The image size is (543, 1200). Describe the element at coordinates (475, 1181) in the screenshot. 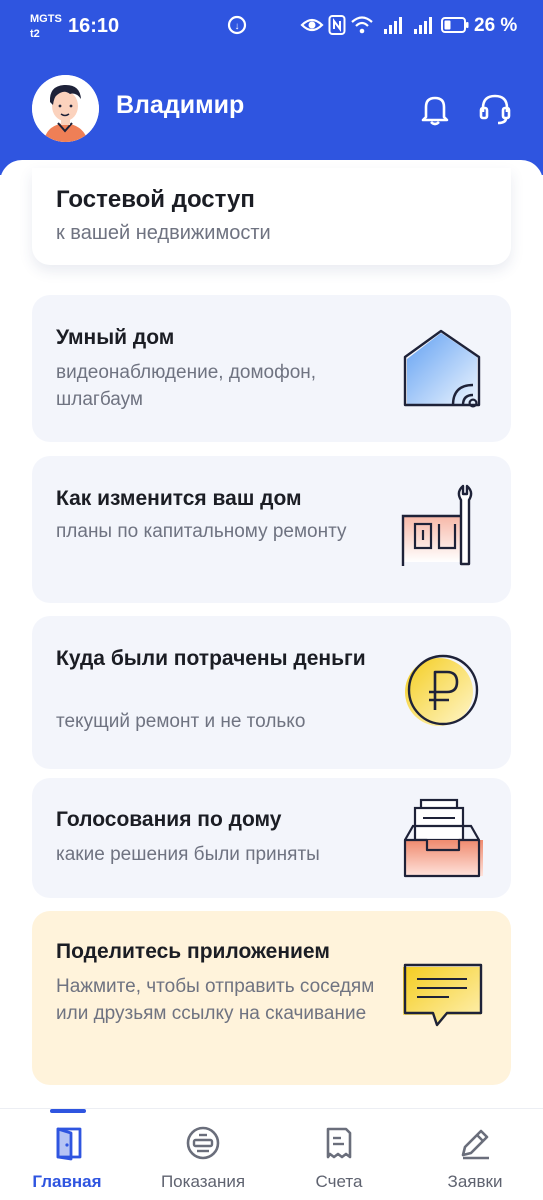

I see `nav-label: Заявки` at that location.